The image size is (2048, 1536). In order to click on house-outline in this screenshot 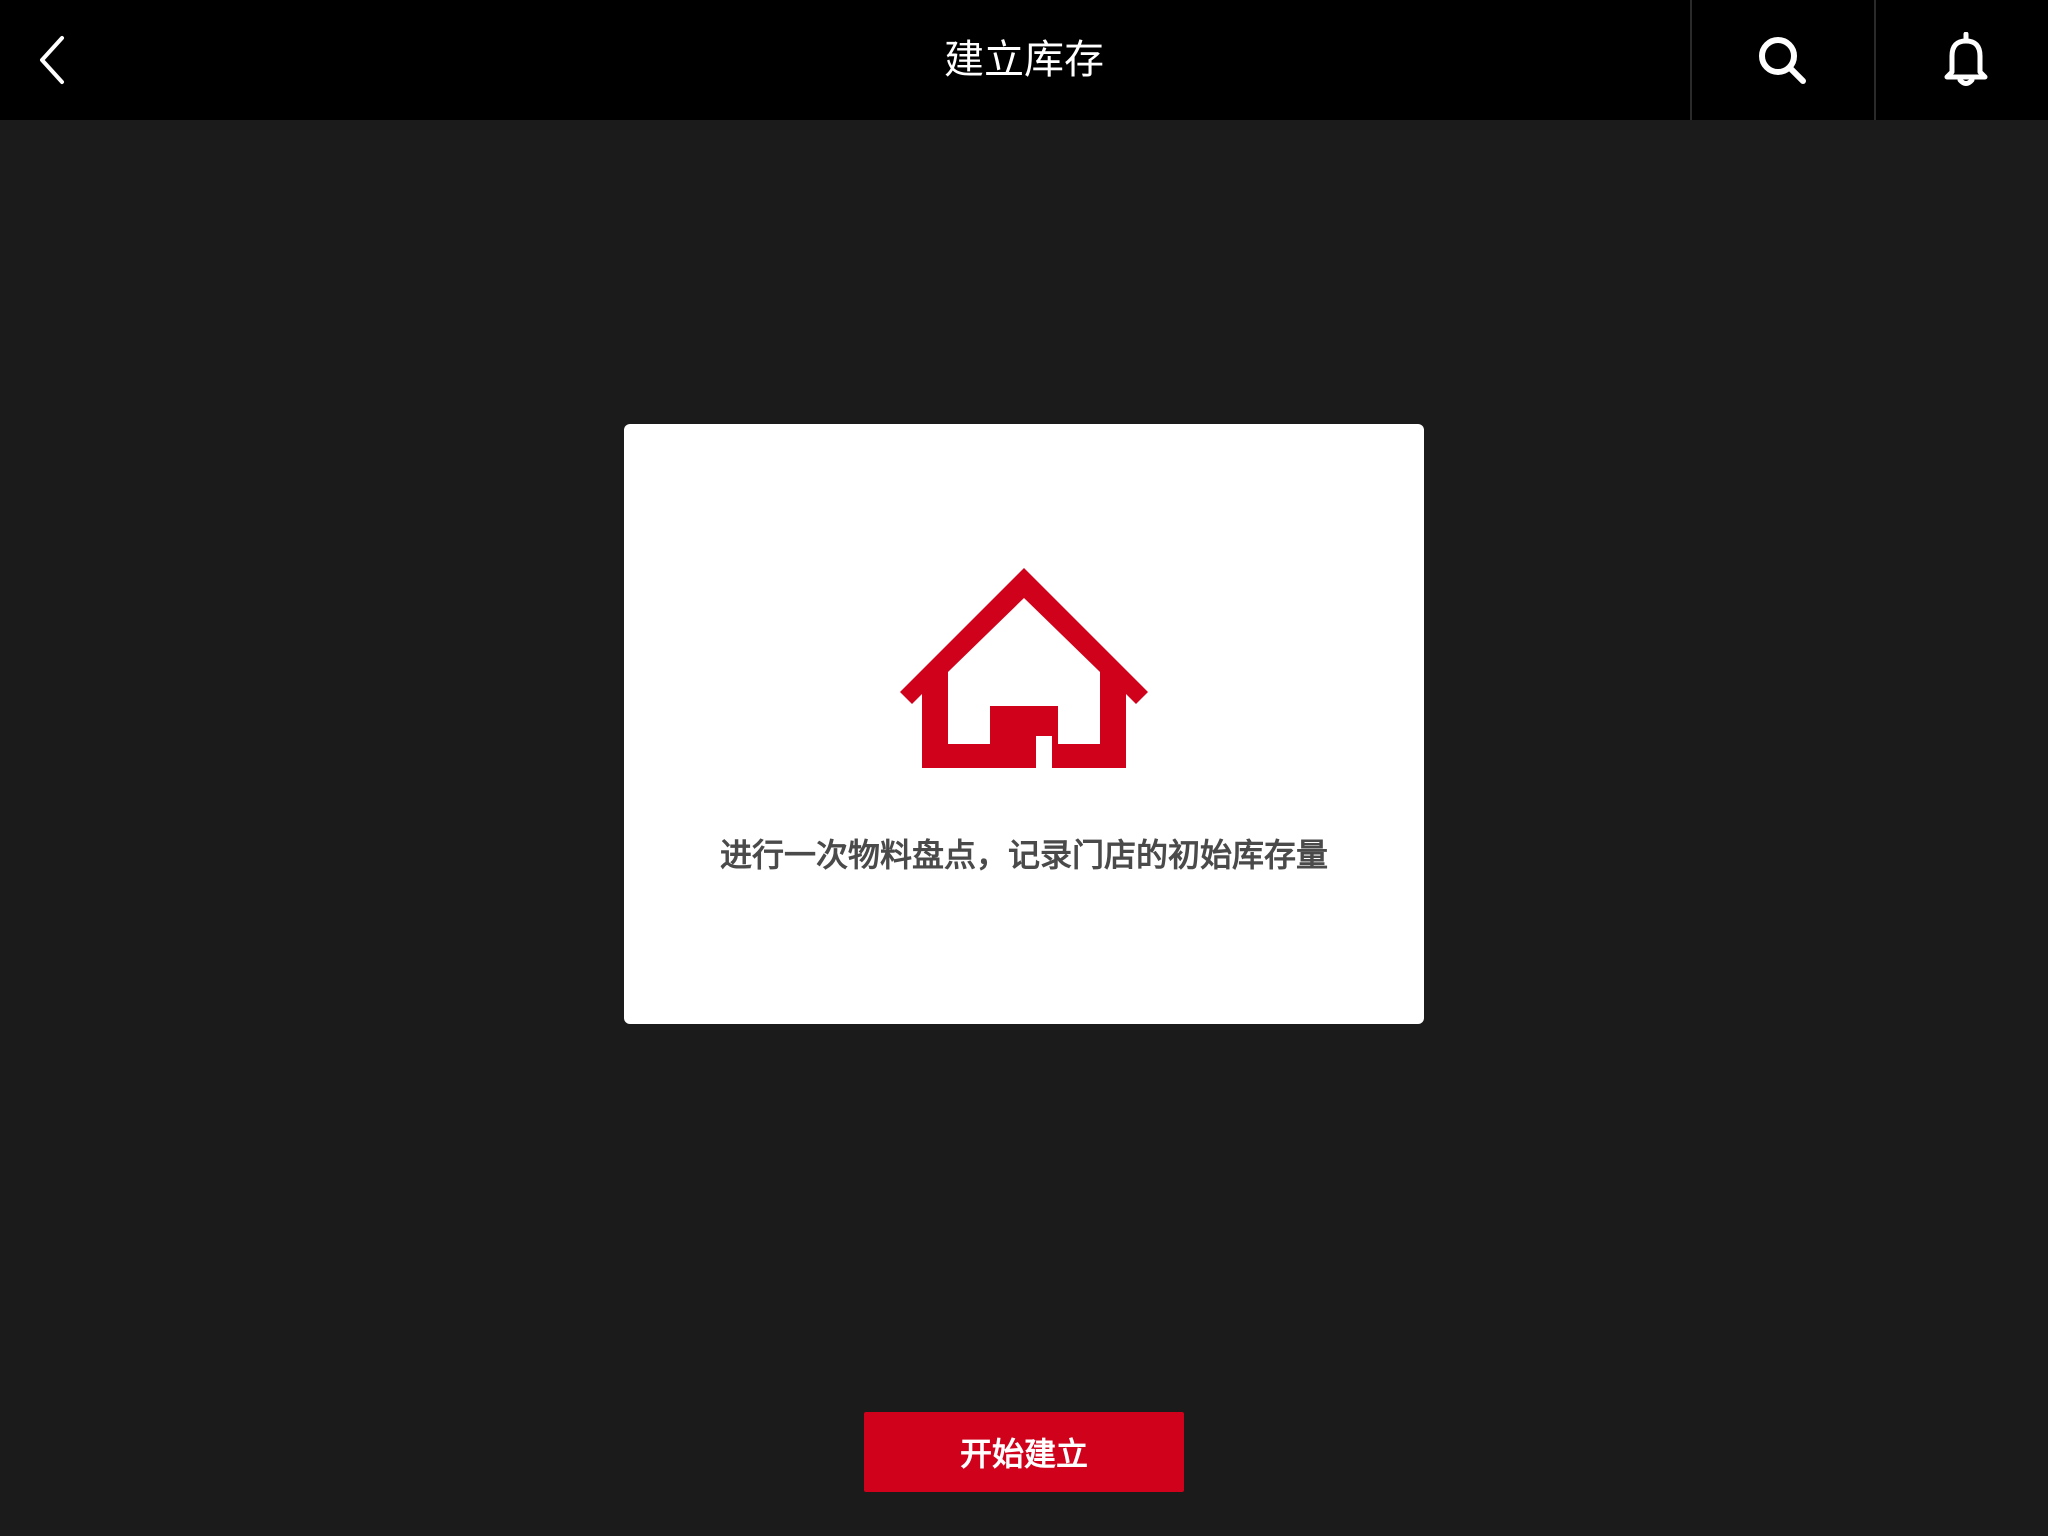, I will do `click(1024, 668)`.